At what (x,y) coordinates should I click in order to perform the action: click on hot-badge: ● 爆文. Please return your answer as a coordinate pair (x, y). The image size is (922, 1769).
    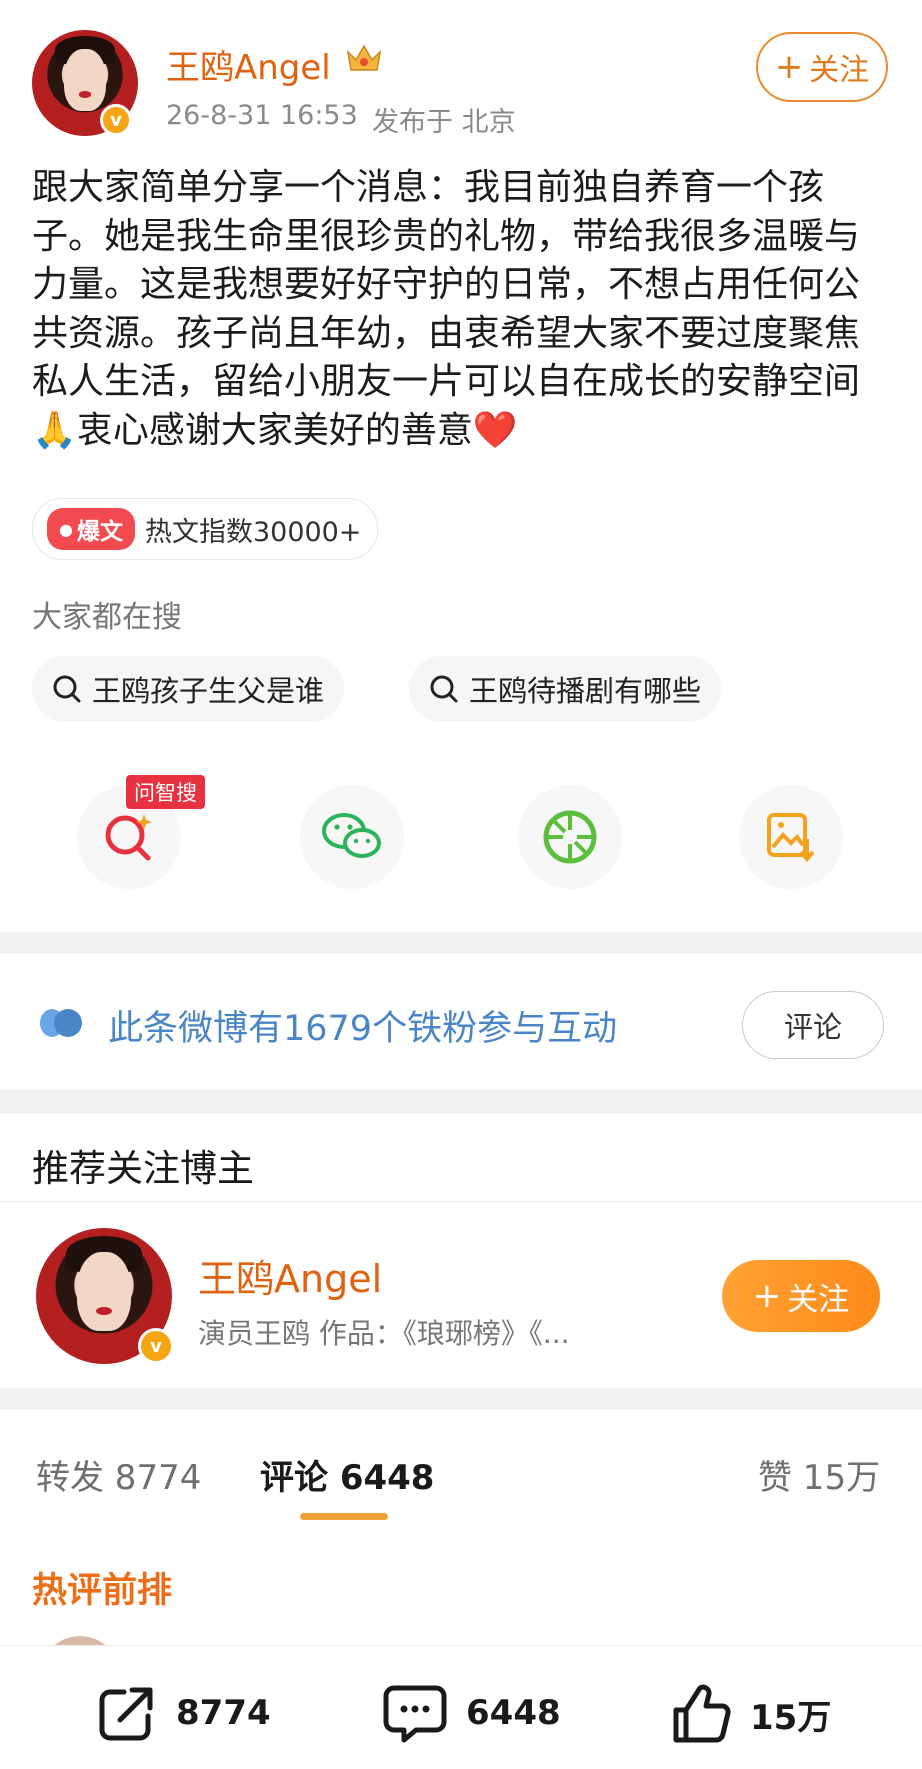
    Looking at the image, I should click on (91, 529).